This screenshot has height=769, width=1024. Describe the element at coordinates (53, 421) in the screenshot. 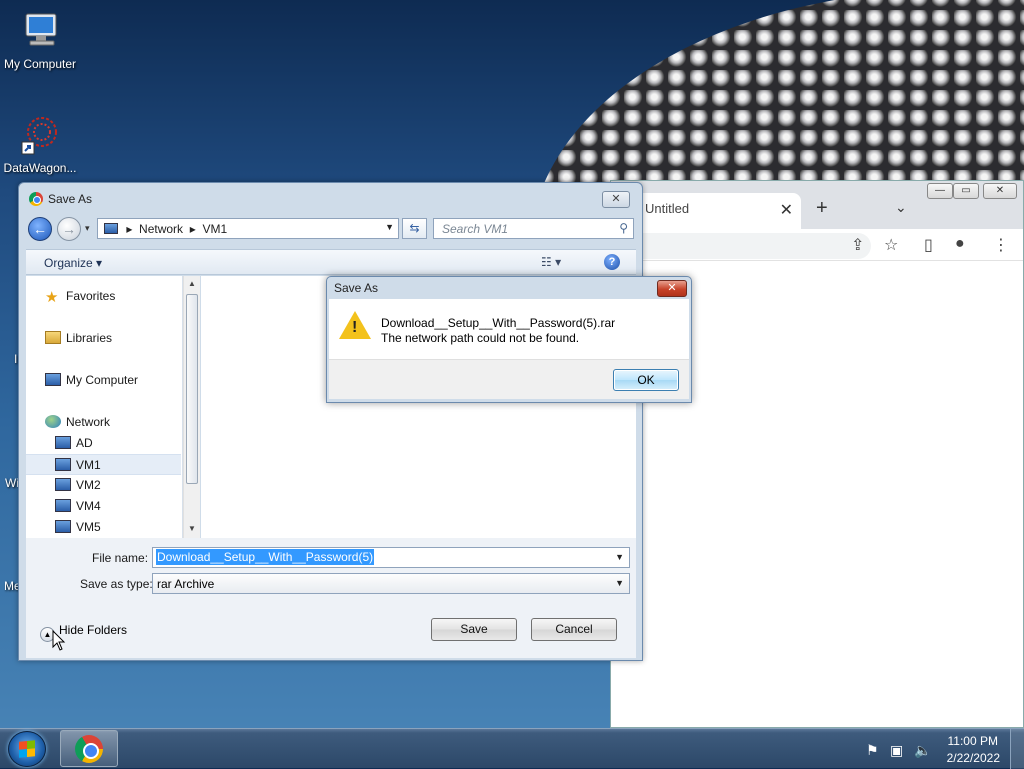

I see `network-icon` at that location.